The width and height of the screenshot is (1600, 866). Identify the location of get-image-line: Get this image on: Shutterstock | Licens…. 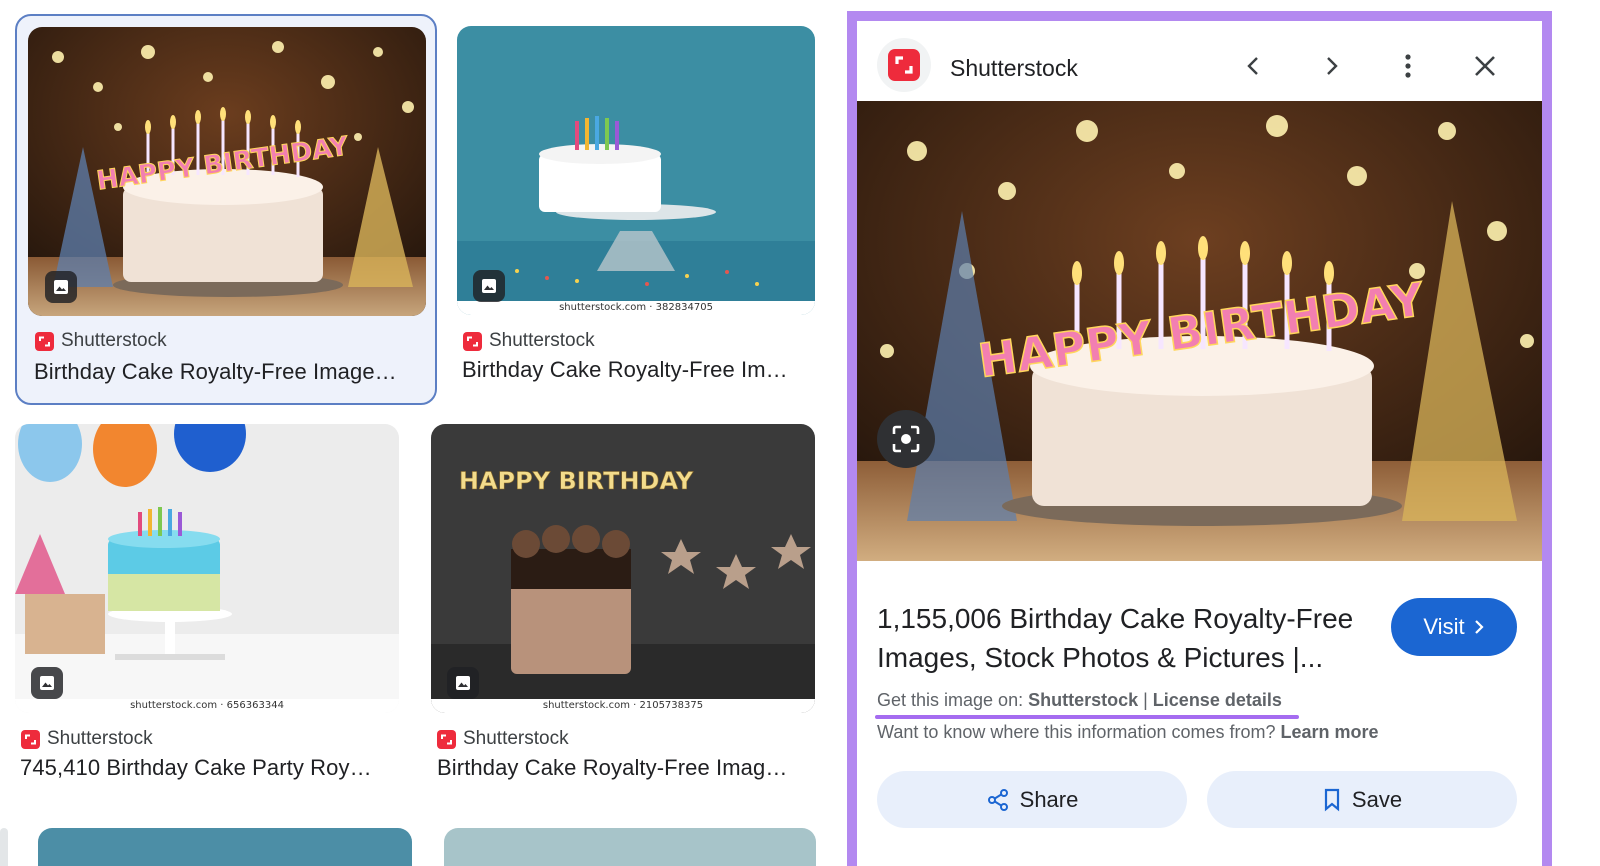
(1079, 700).